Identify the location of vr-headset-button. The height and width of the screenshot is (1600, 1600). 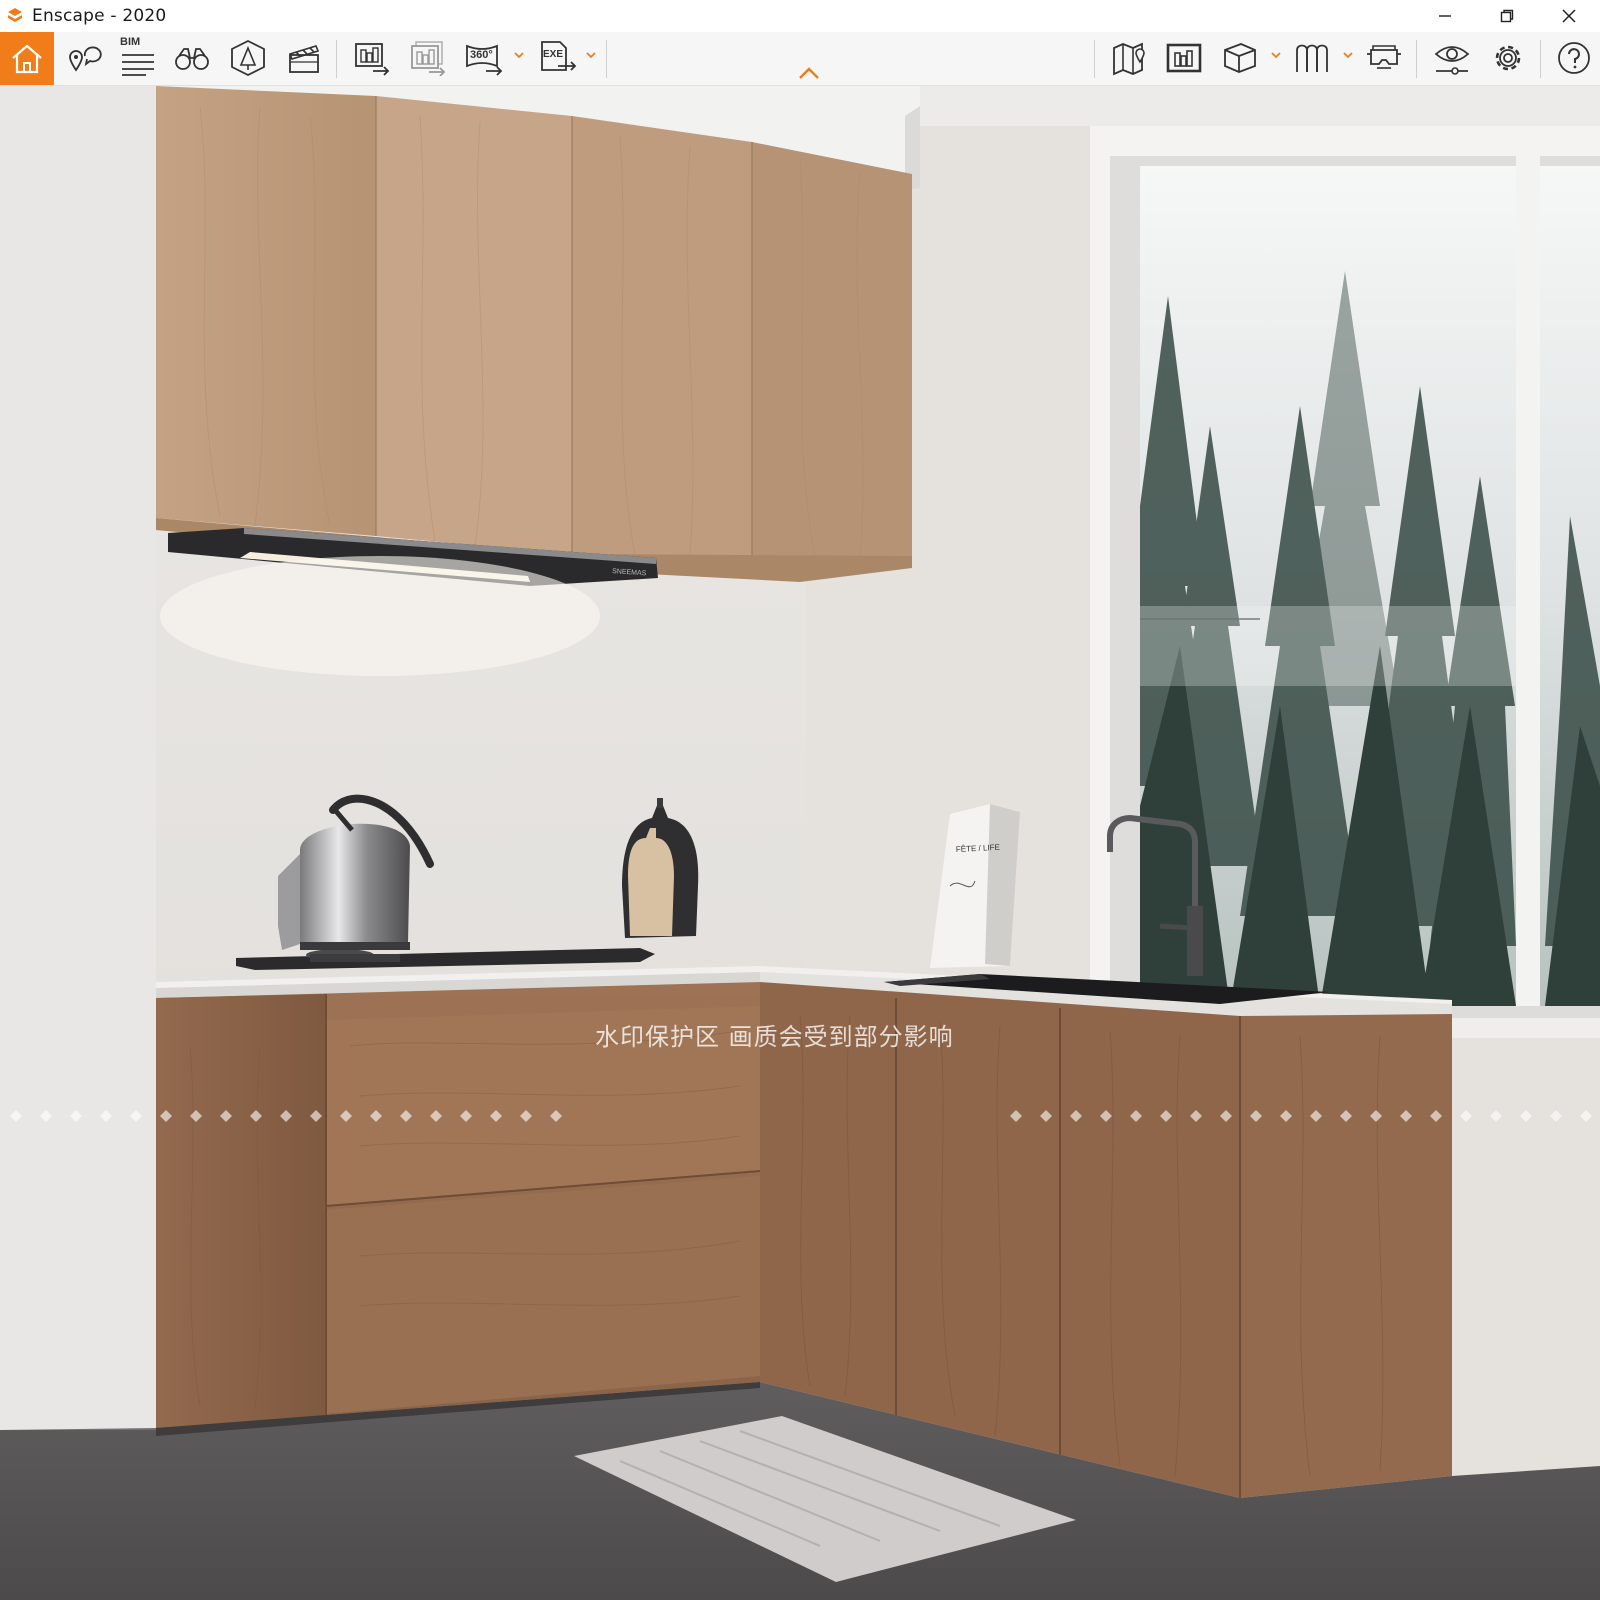
(1384, 58).